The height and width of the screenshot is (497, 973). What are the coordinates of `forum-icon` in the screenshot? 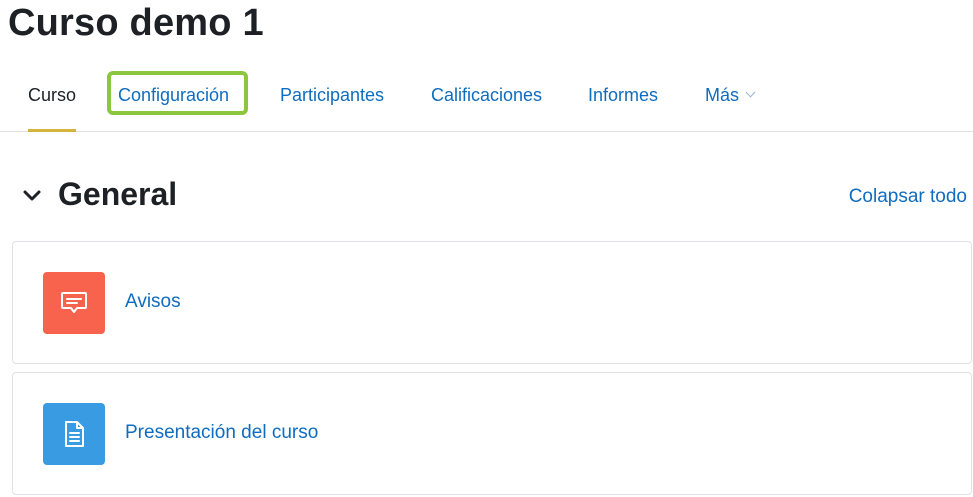 It's located at (74, 303).